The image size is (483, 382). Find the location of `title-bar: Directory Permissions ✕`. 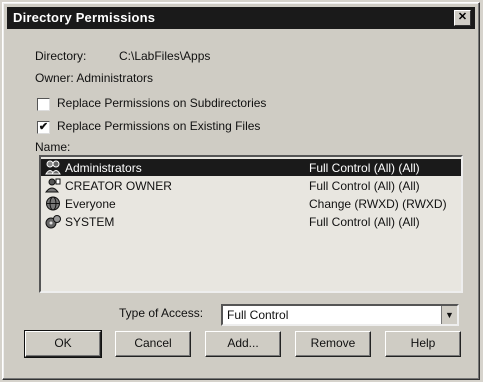

title-bar: Directory Permissions ✕ is located at coordinates (241, 18).